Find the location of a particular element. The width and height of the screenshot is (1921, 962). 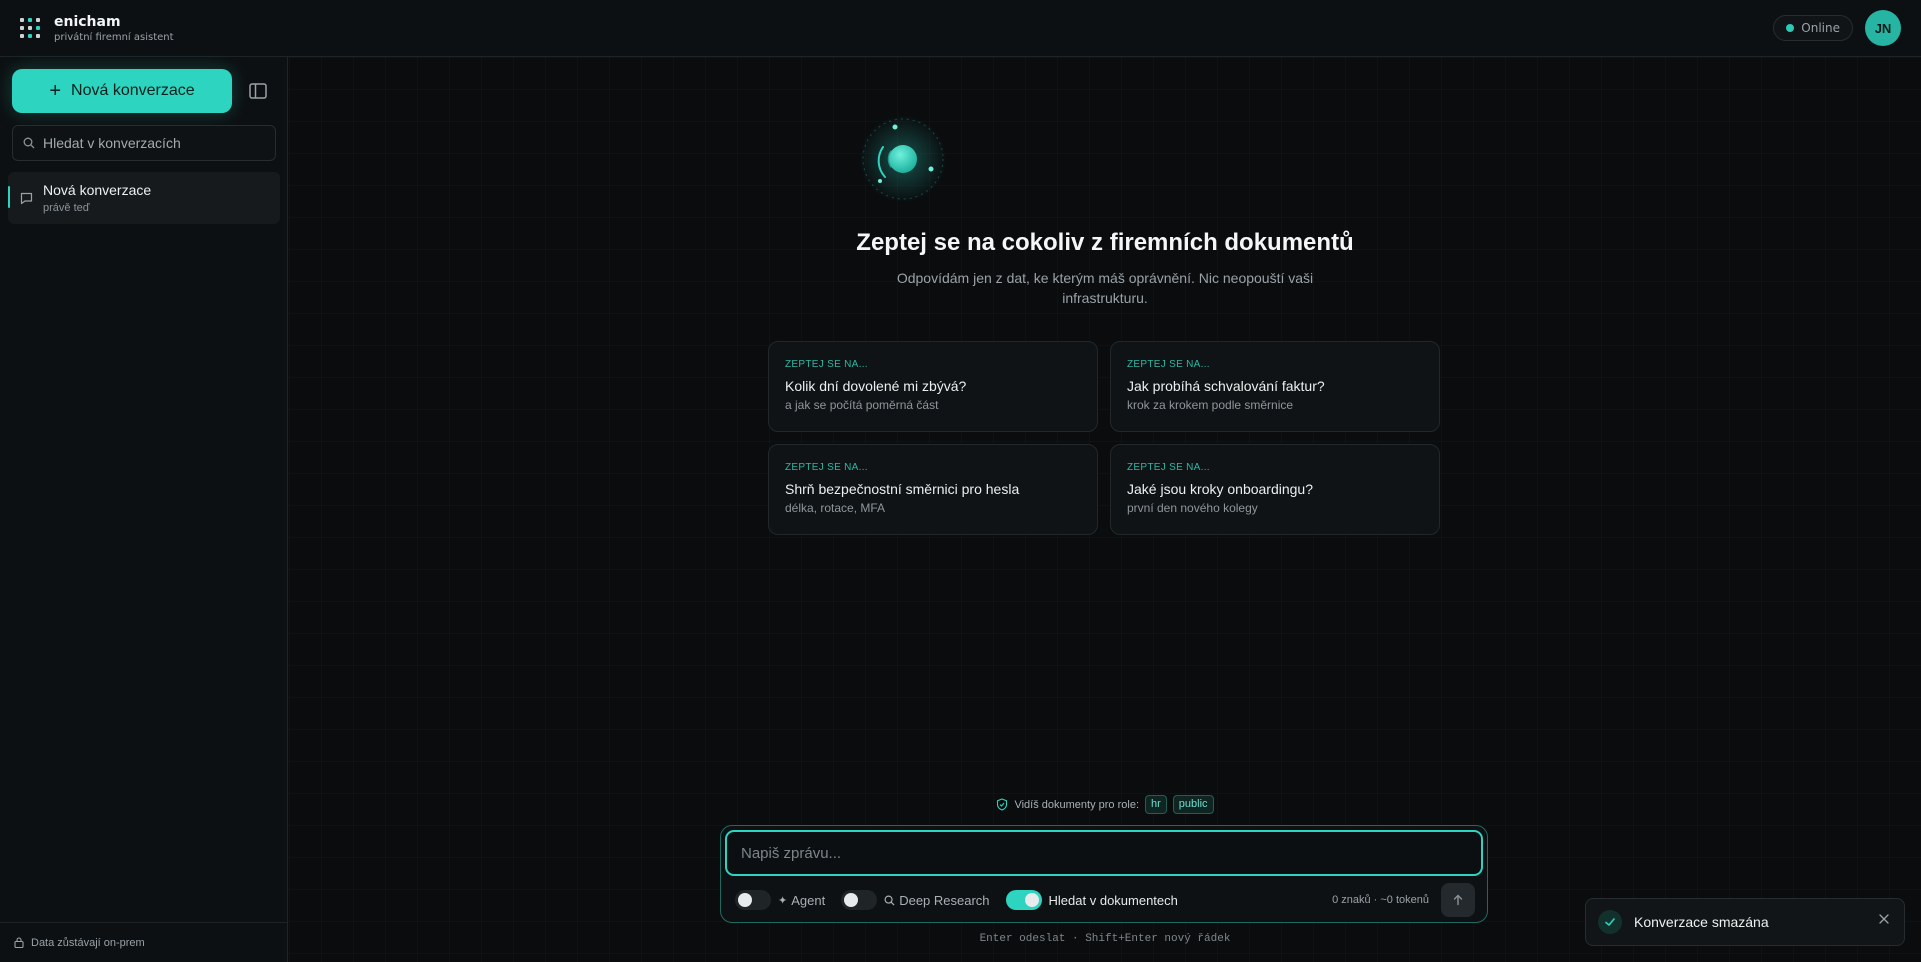

doc-search-toggle is located at coordinates (1023, 900).